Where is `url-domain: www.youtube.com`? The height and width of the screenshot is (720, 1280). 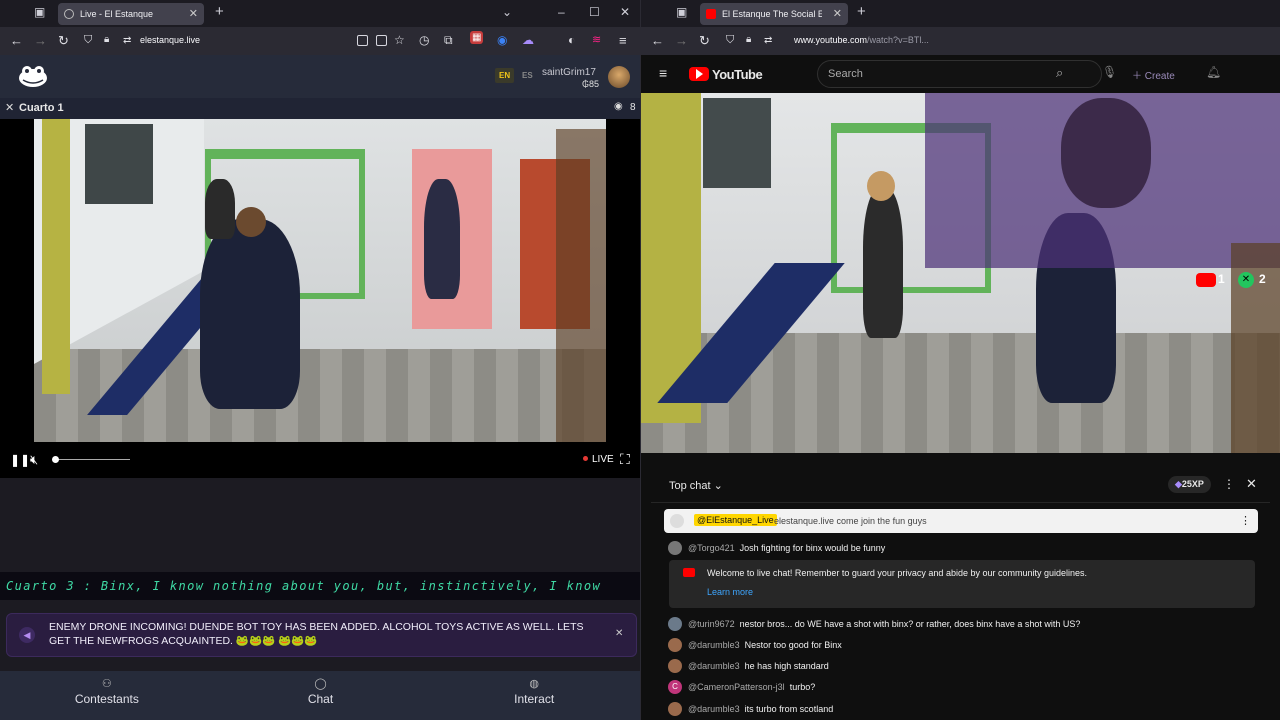 url-domain: www.youtube.com is located at coordinates (831, 40).